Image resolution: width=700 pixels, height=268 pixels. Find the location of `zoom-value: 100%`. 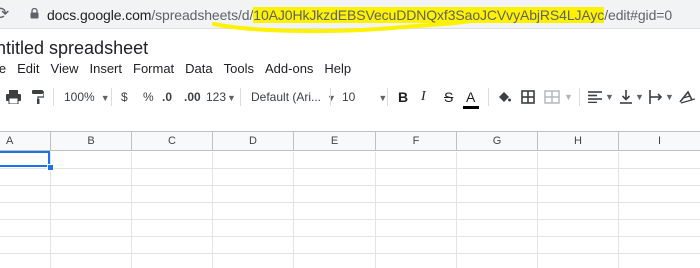

zoom-value: 100% is located at coordinates (79, 97).